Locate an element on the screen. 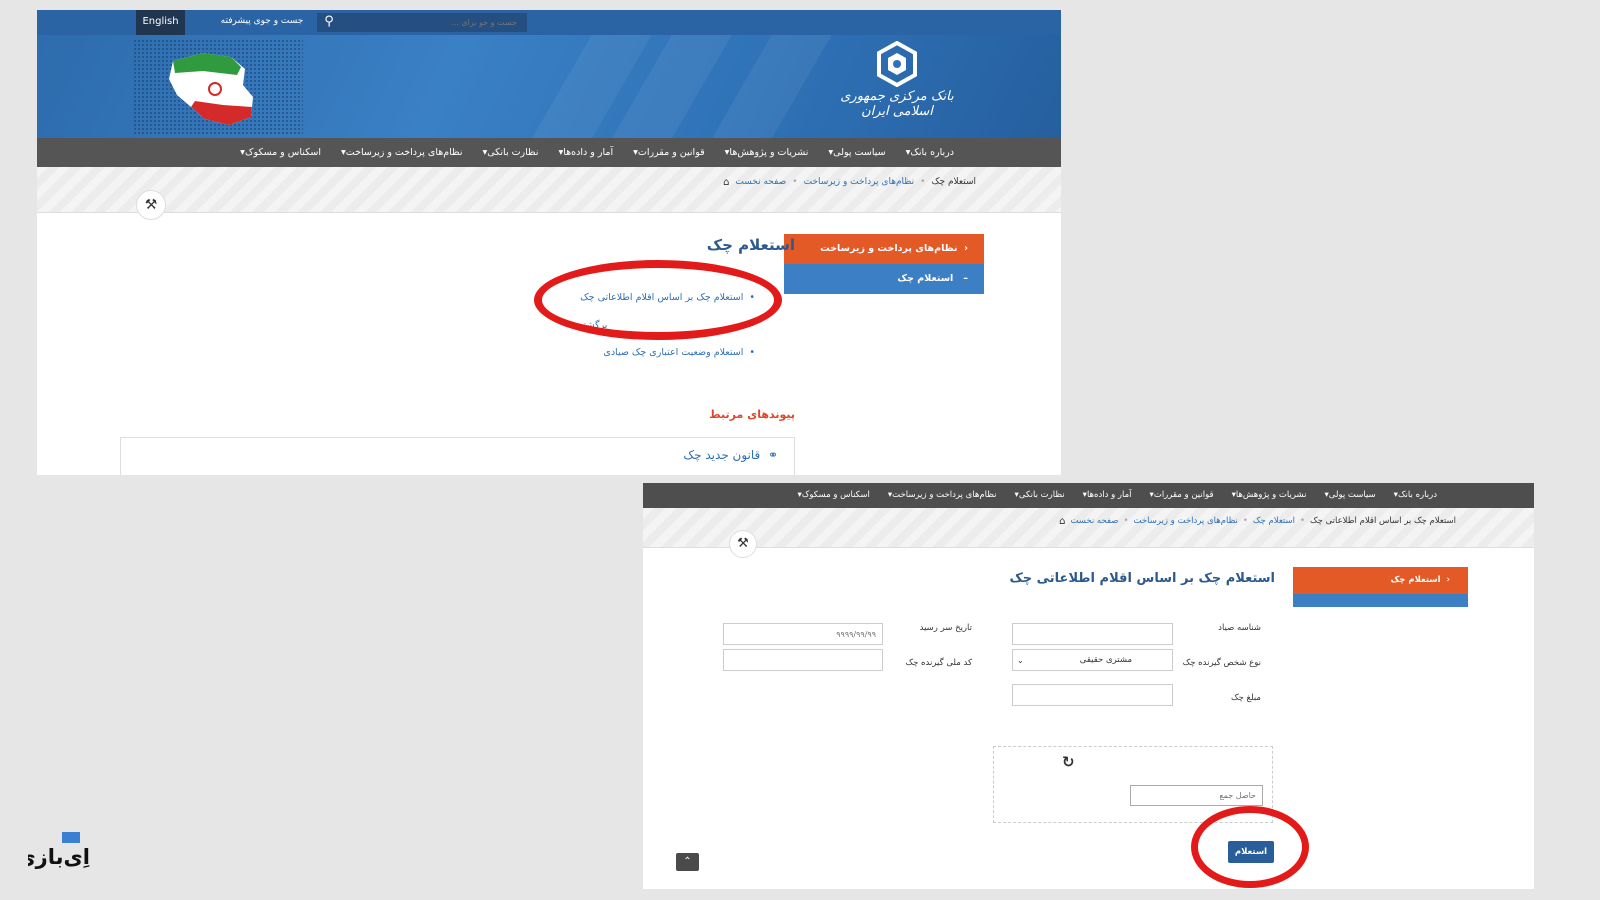 This screenshot has width=1600, height=900. list-item-label: استعلام وضعیت اعتباری چک صیادی is located at coordinates (673, 352).